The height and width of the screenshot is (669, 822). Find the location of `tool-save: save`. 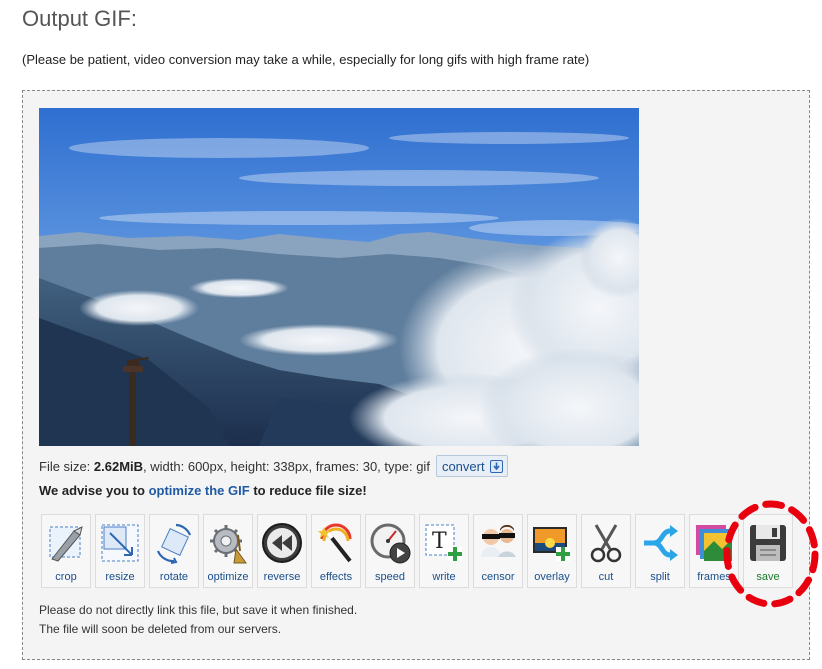

tool-save: save is located at coordinates (768, 551).